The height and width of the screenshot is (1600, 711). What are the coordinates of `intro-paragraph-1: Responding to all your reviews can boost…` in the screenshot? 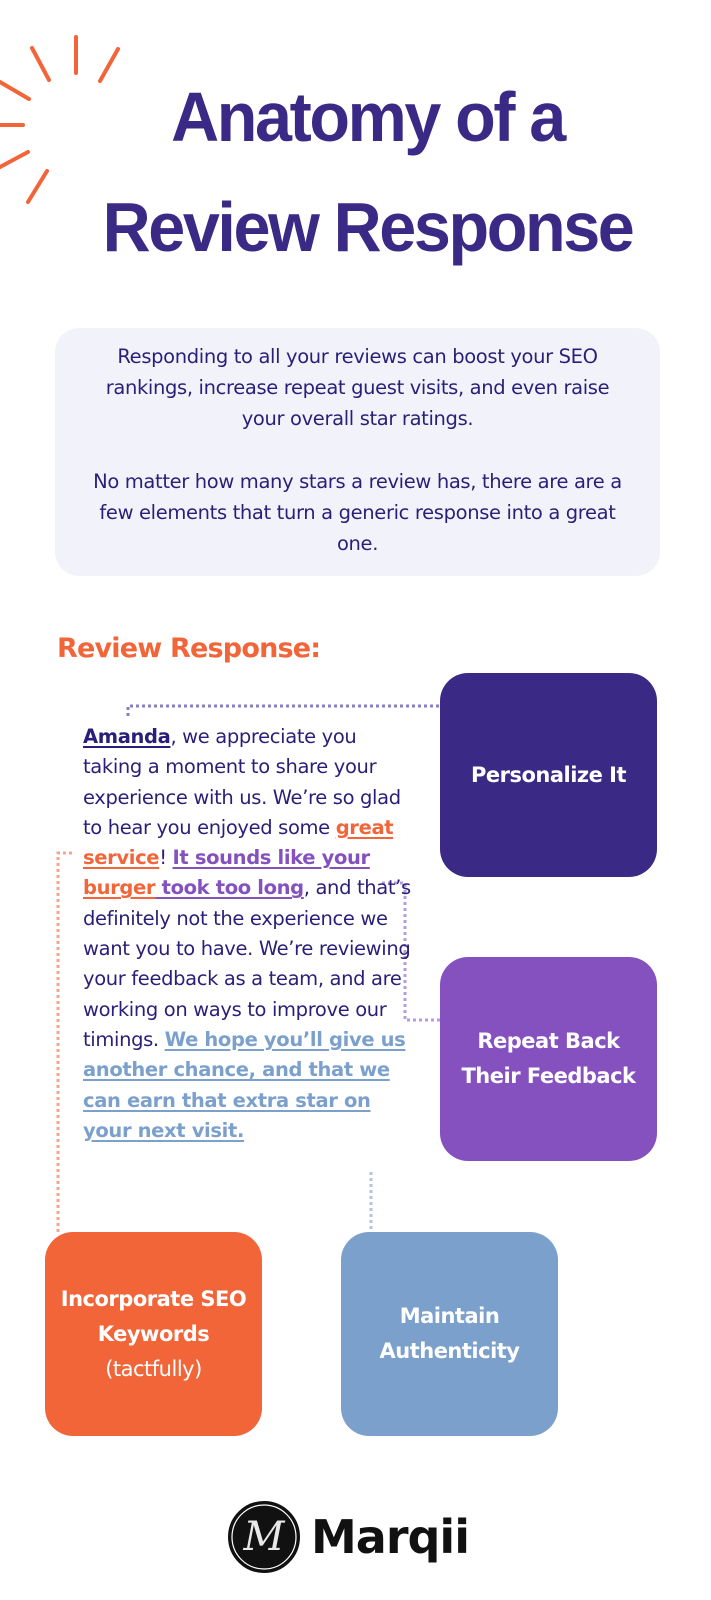 It's located at (357, 387).